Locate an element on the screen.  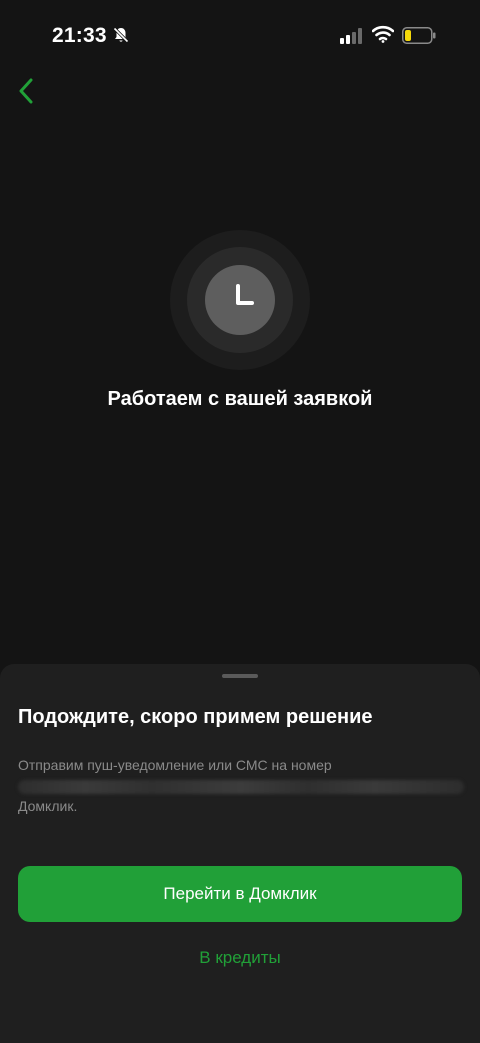
wifi-icon is located at coordinates (383, 34).